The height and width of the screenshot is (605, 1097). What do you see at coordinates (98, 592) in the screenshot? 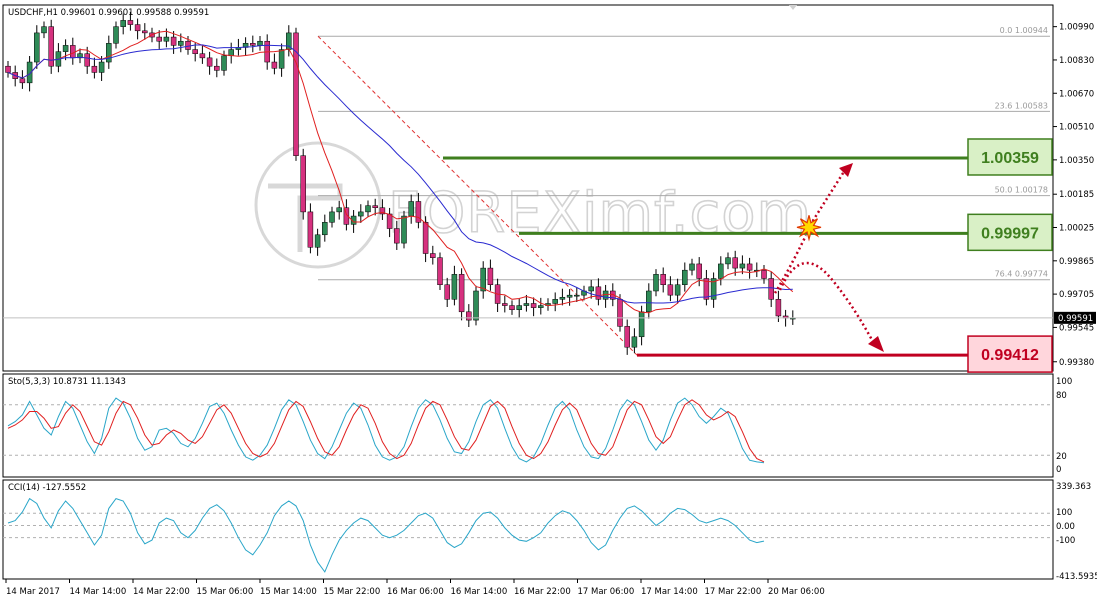
I see `time-tick-label: 14 Mar 14:00` at bounding box center [98, 592].